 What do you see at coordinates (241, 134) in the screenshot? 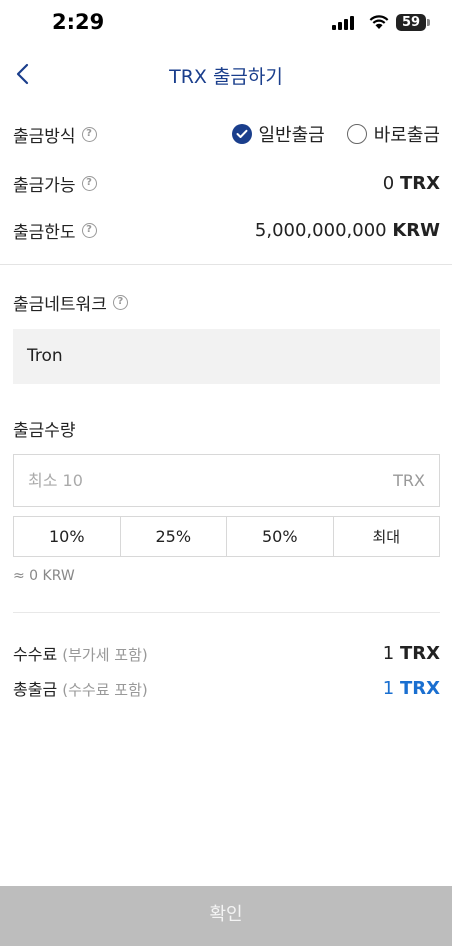
I see `check-circle-icon` at bounding box center [241, 134].